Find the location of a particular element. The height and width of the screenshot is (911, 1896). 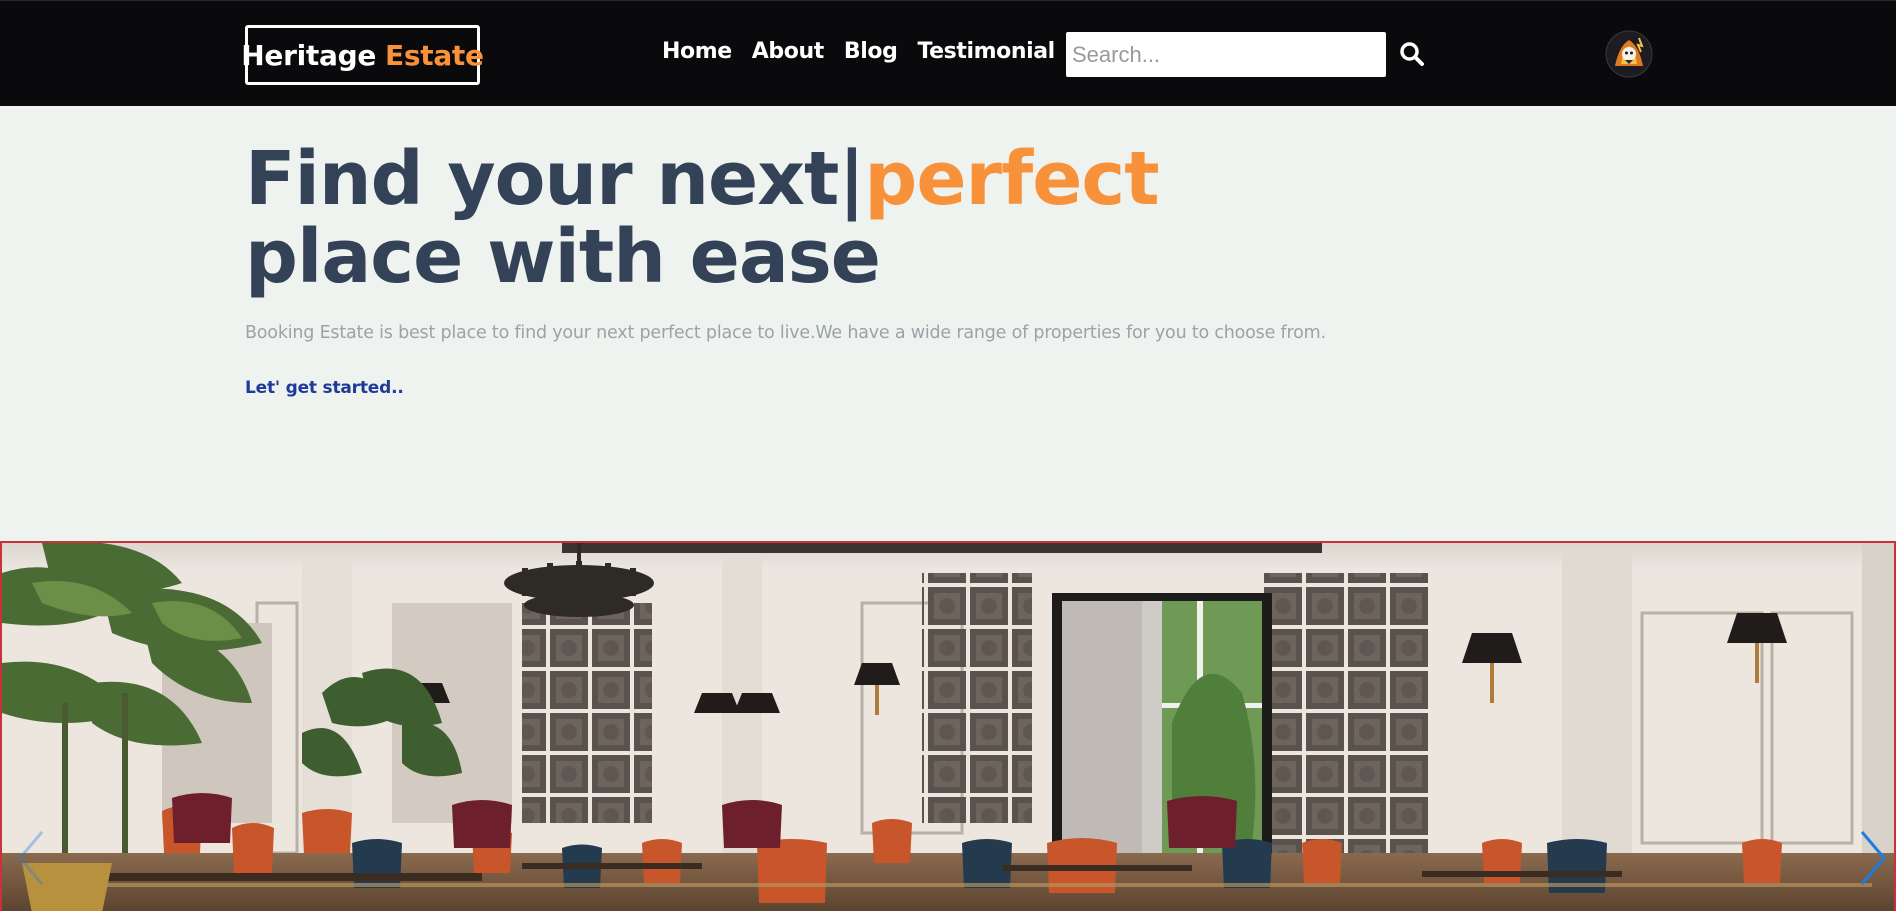

logo-text-accent: Estate is located at coordinates (434, 55).